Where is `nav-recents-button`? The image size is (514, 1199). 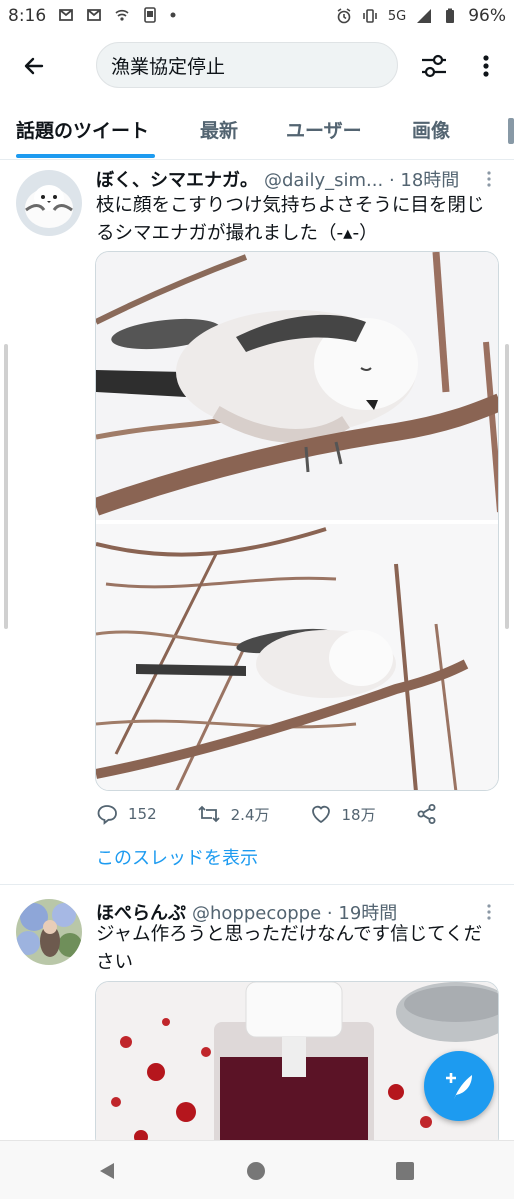
nav-recents-button is located at coordinates (405, 1171).